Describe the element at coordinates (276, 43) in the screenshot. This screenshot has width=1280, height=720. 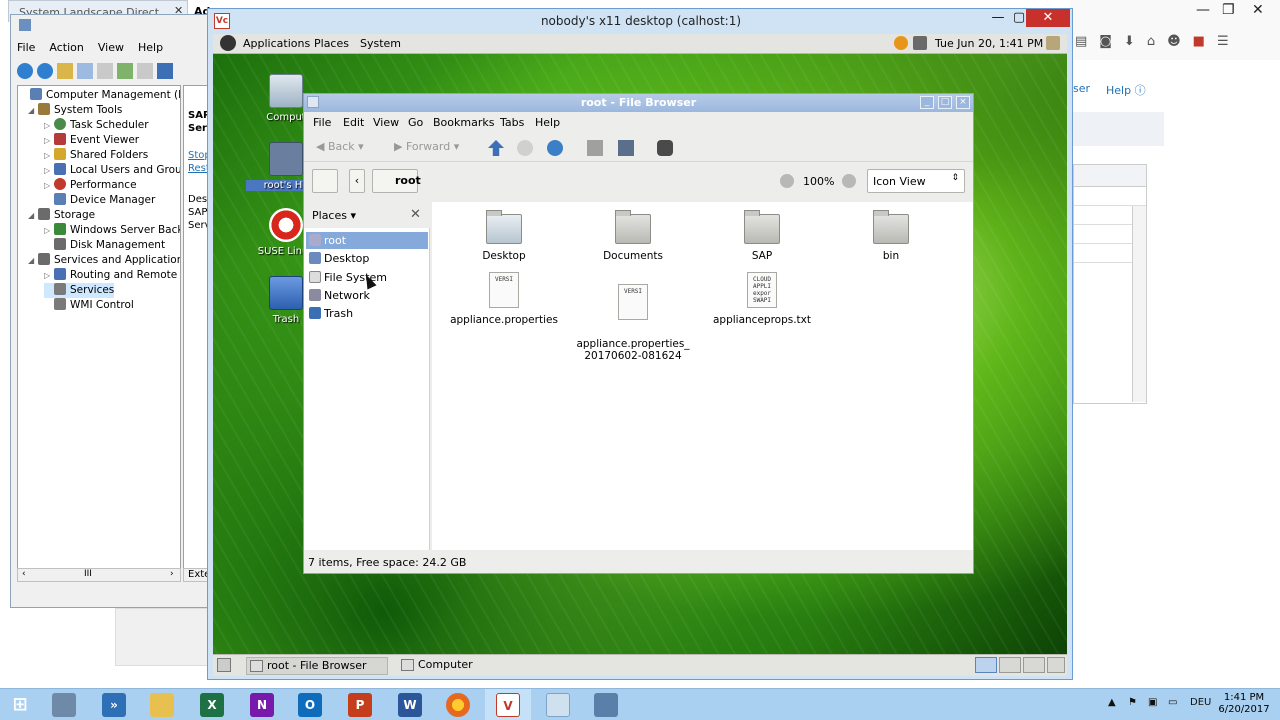
I see `gnome-menu-applications: Applications` at that location.